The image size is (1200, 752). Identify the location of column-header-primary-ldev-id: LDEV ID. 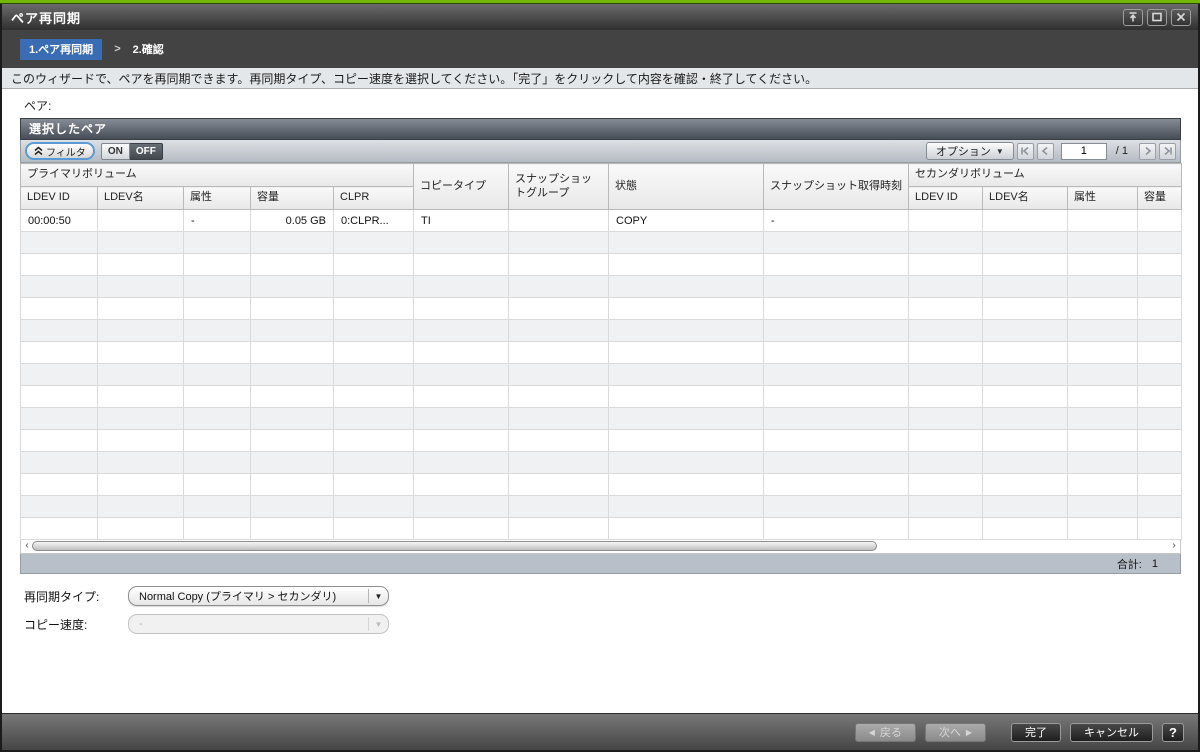
(59, 198).